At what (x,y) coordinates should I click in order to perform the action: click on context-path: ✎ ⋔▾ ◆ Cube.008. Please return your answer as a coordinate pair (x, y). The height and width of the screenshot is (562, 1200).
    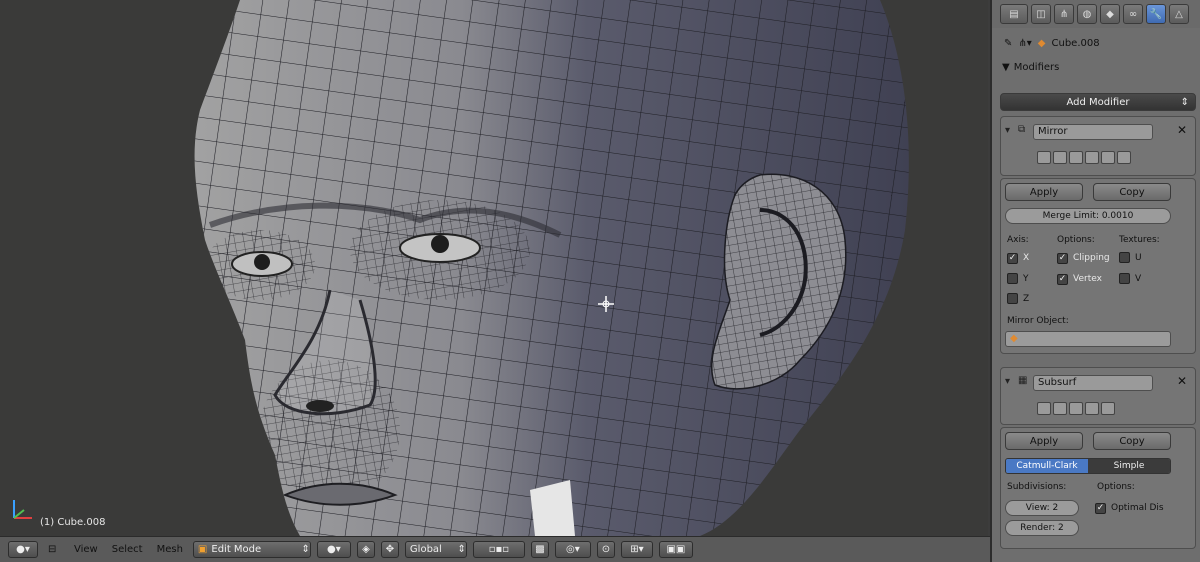
    Looking at the image, I should click on (1096, 43).